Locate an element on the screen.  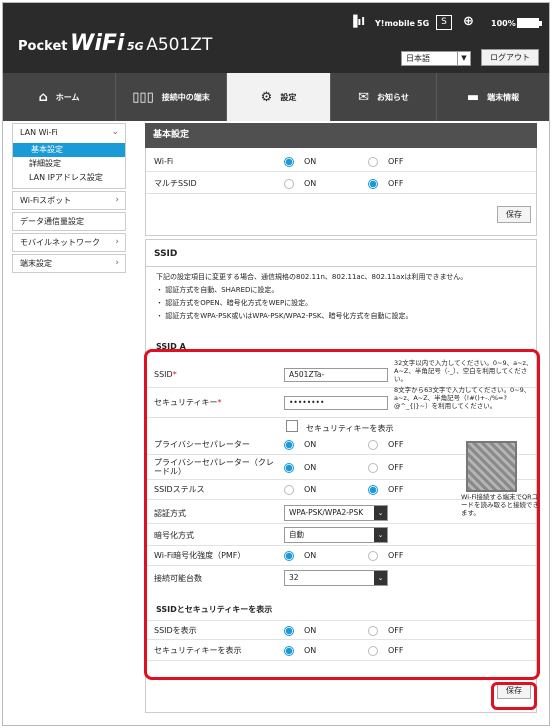
tab-devices-label: 接続中の端末 is located at coordinates (185, 97).